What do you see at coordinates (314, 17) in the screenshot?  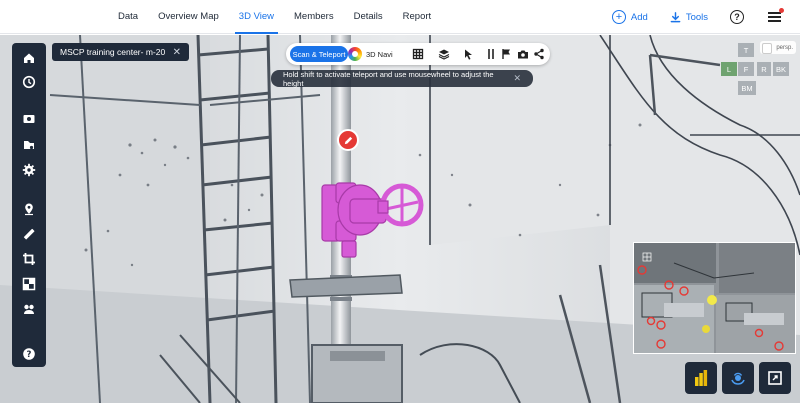 I see `tab-members: Members` at bounding box center [314, 17].